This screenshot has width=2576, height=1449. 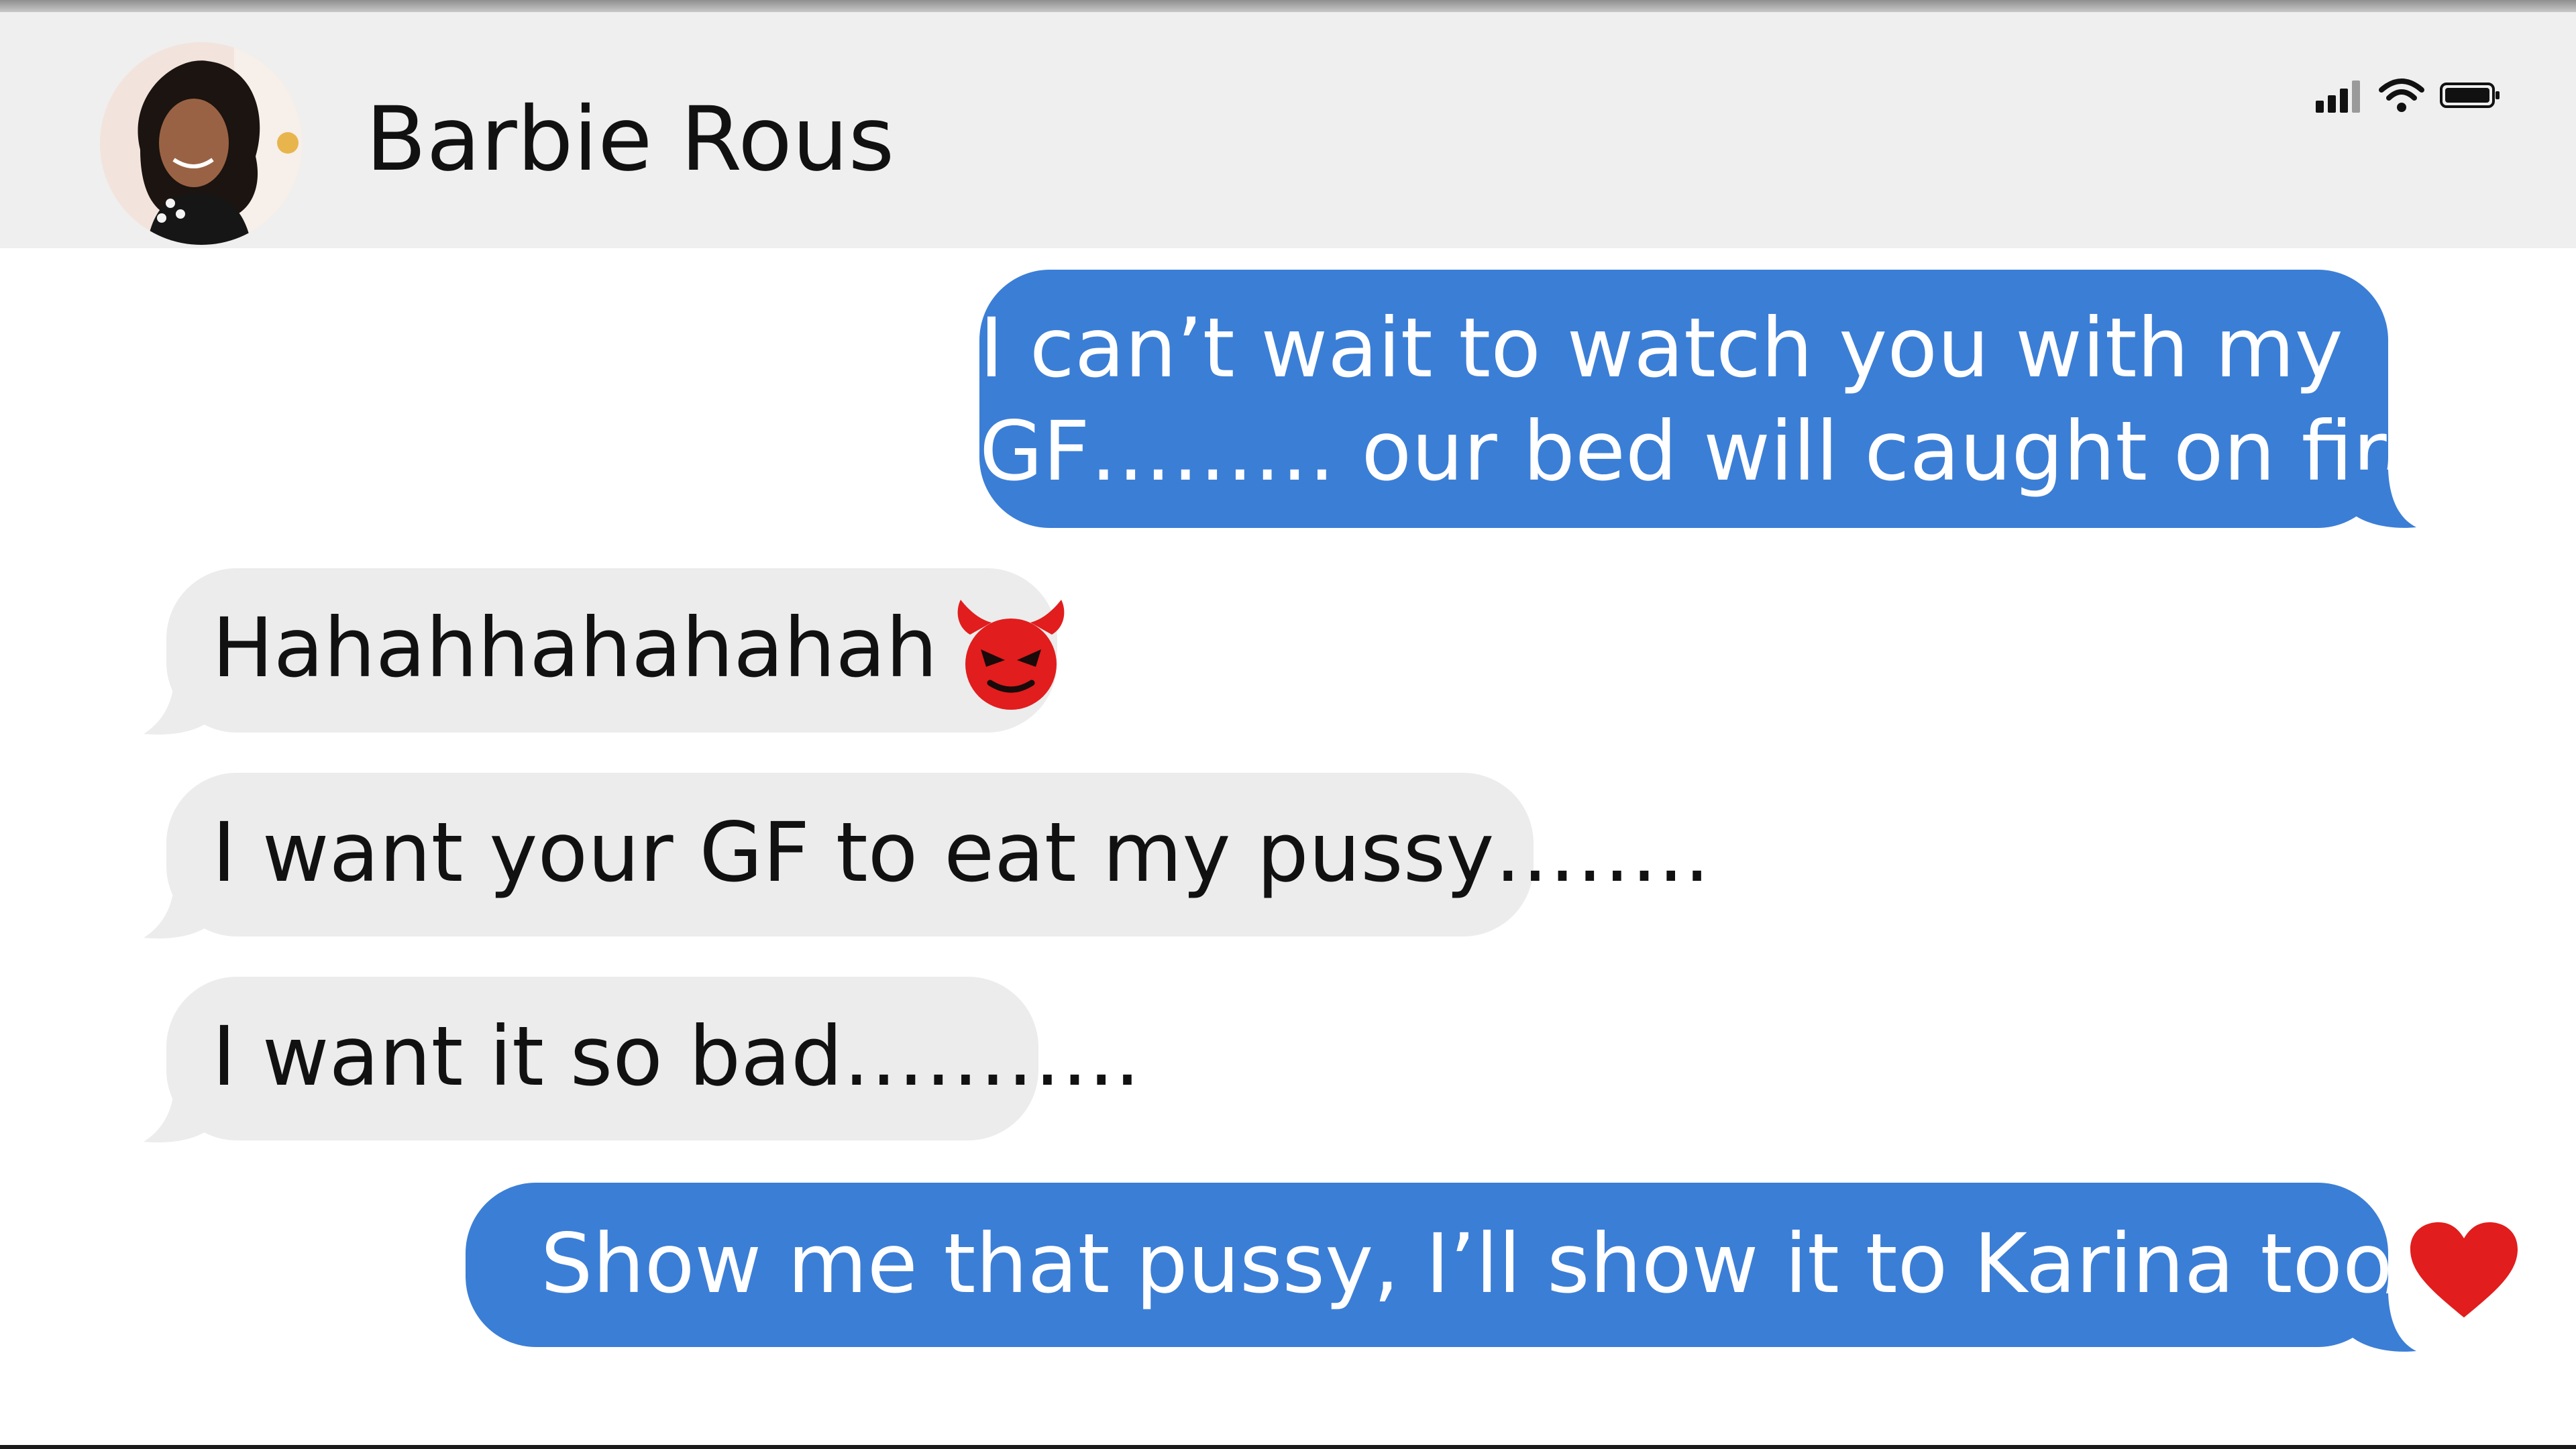 I want to click on contact-name: Barbie Rous, so click(x=630, y=139).